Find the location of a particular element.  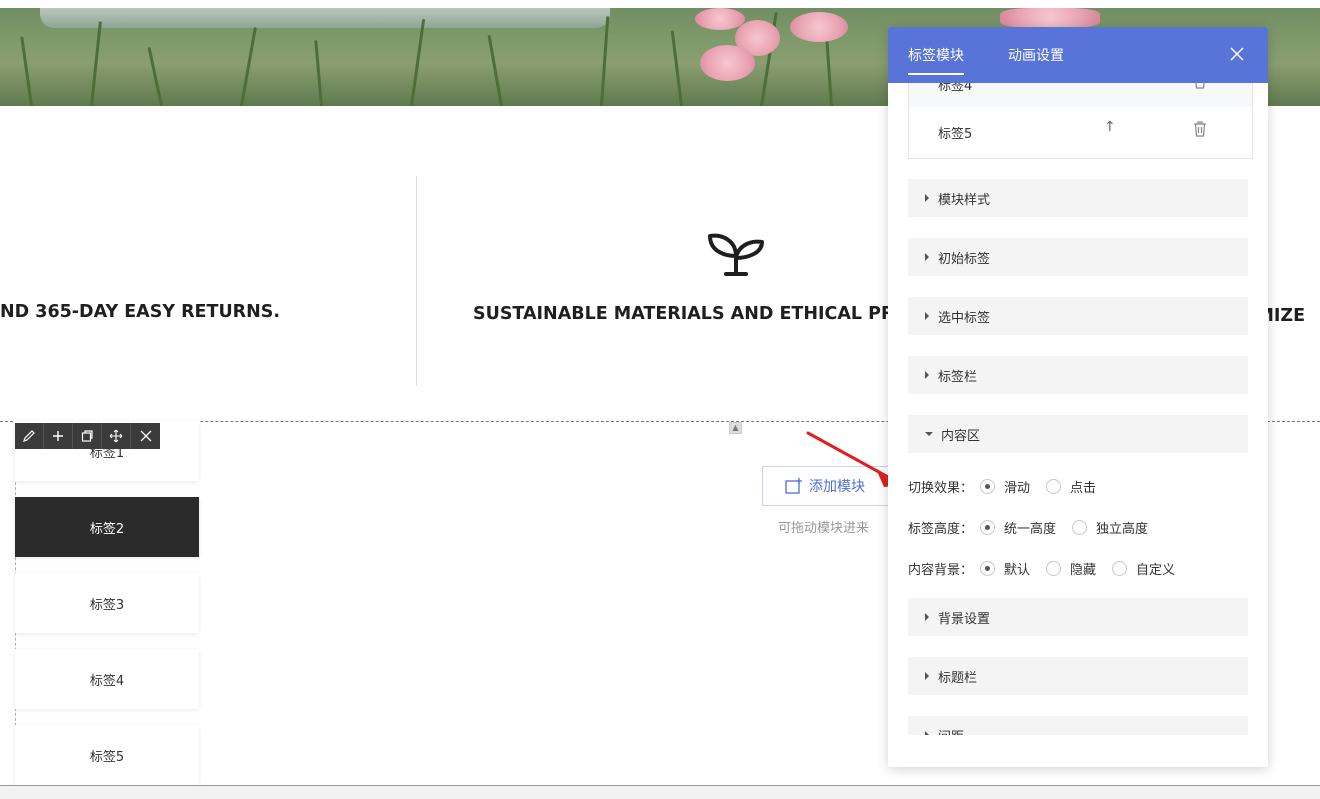

tab-item-2: 标签2 is located at coordinates (107, 527).